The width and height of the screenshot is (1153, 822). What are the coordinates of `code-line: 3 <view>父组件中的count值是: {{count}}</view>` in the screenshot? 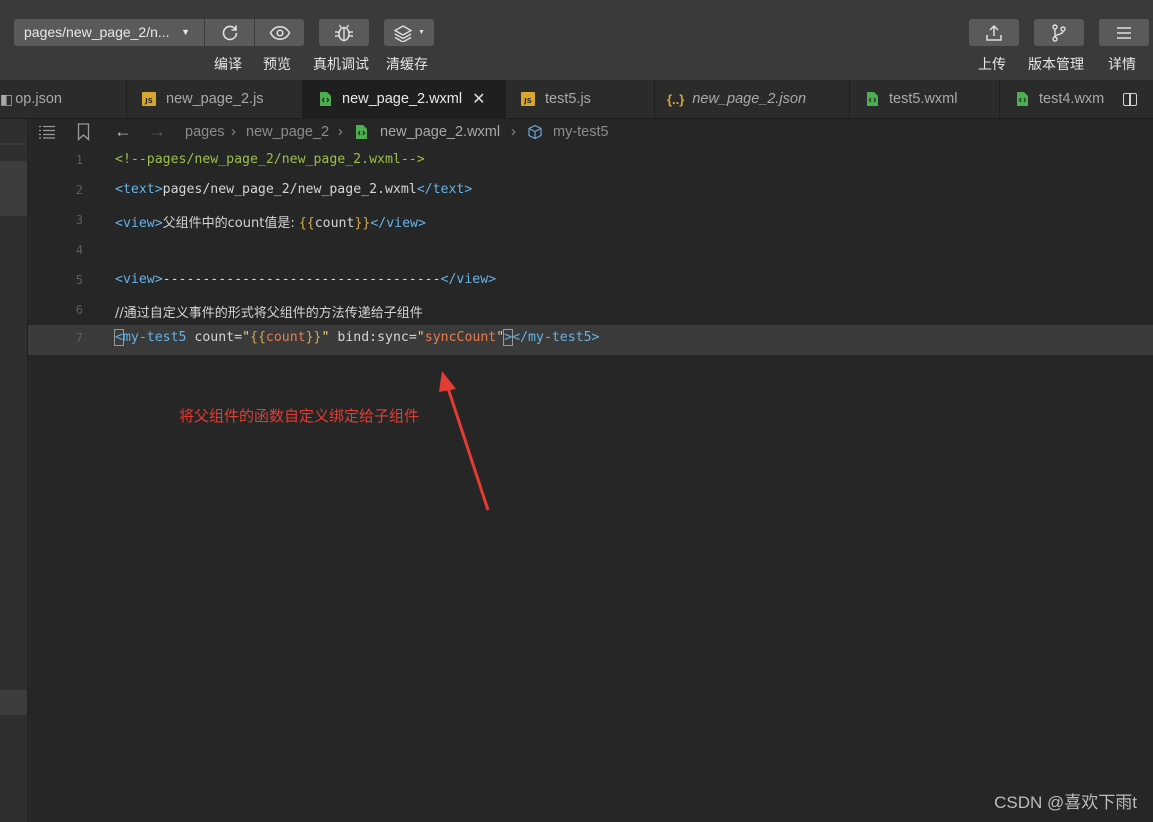 It's located at (590, 222).